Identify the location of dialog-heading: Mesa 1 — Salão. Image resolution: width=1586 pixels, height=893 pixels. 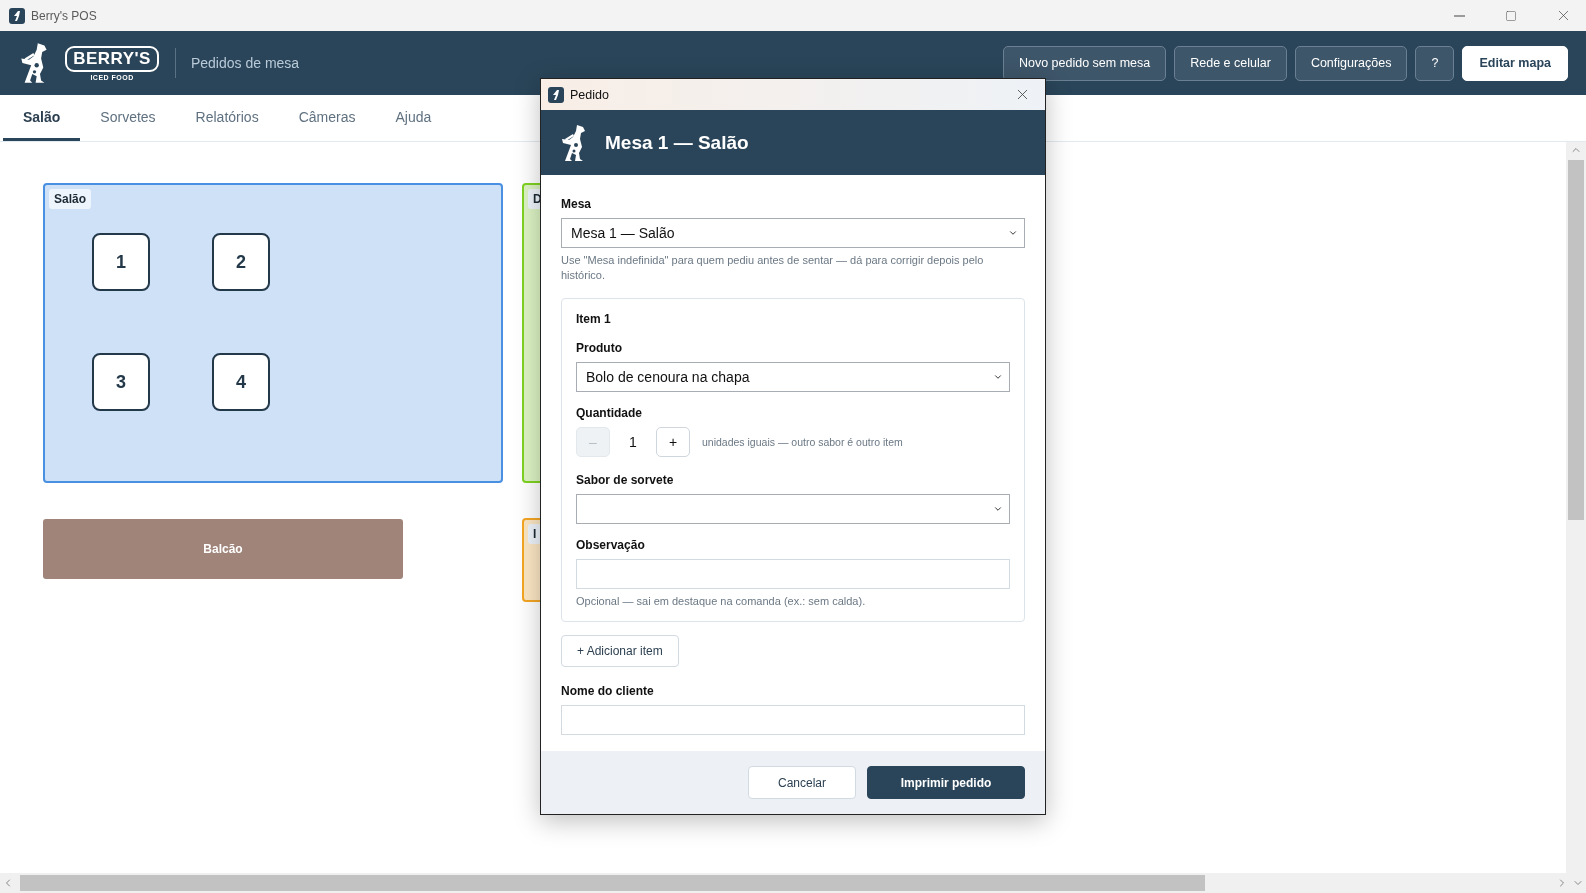
(677, 142).